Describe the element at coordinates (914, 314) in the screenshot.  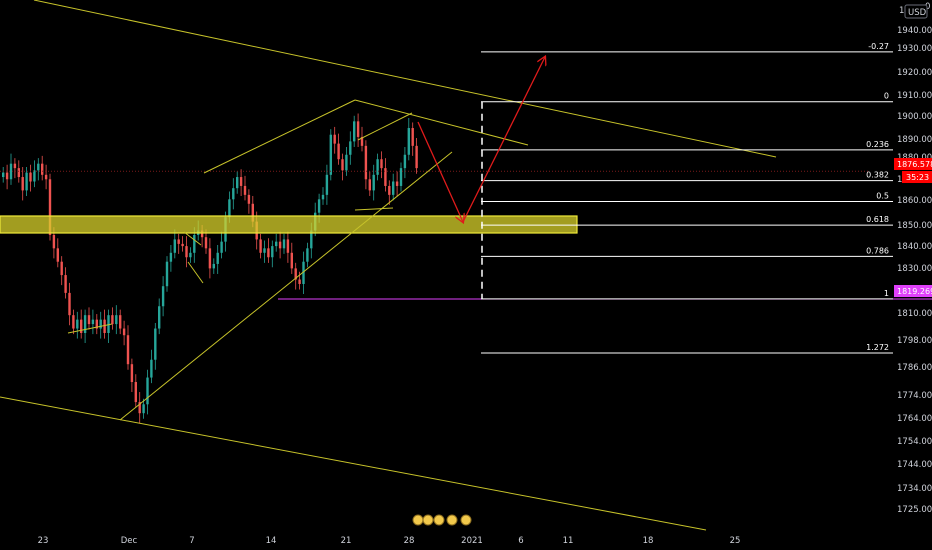
I see `price-axis-label: 1810.000` at that location.